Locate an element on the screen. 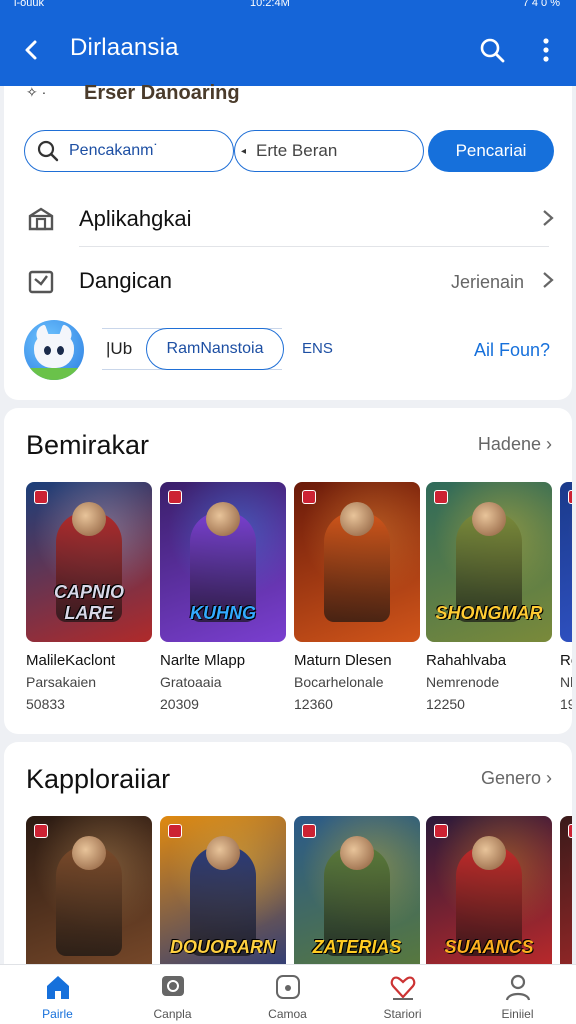 This screenshot has height=1024, width=576. nav-profile: Einiiel is located at coordinates (517, 994).